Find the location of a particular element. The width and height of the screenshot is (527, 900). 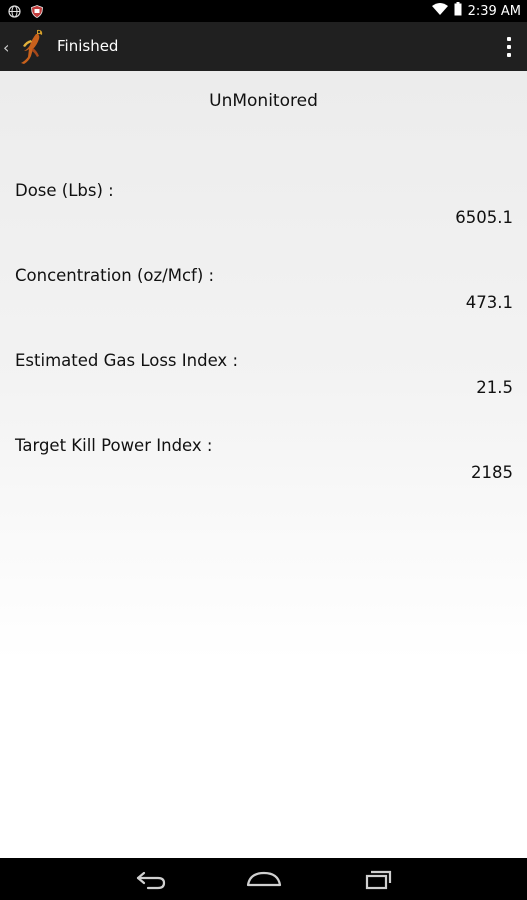

kill-power-index-label: Target Kill Power Index : is located at coordinates (114, 445).